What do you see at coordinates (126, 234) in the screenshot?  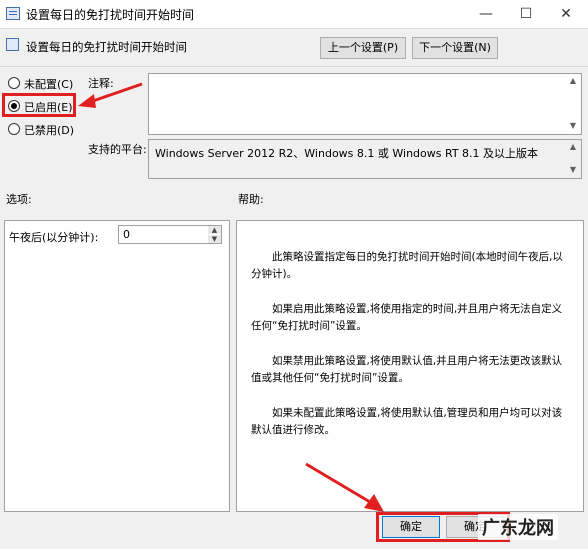 I see `minutes-value: 0` at bounding box center [126, 234].